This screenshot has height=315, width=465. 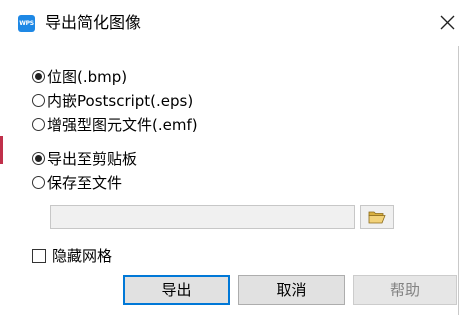 What do you see at coordinates (39, 256) in the screenshot?
I see `hide-grid-checkbox` at bounding box center [39, 256].